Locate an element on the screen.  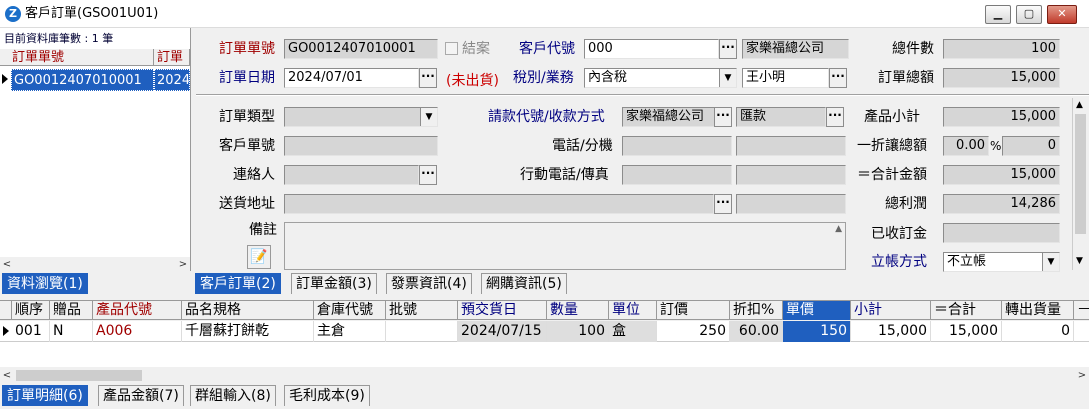
contact-field is located at coordinates (351, 175).